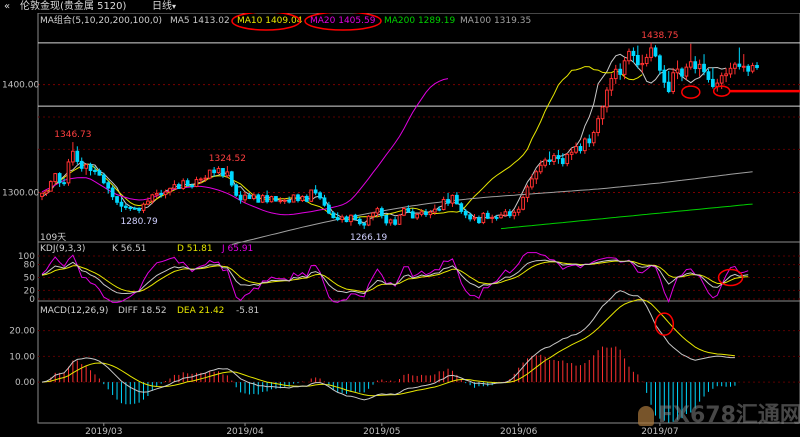 The width and height of the screenshot is (800, 437). What do you see at coordinates (245, 432) in the screenshot?
I see `x-tick-label: 2019/04` at bounding box center [245, 432].